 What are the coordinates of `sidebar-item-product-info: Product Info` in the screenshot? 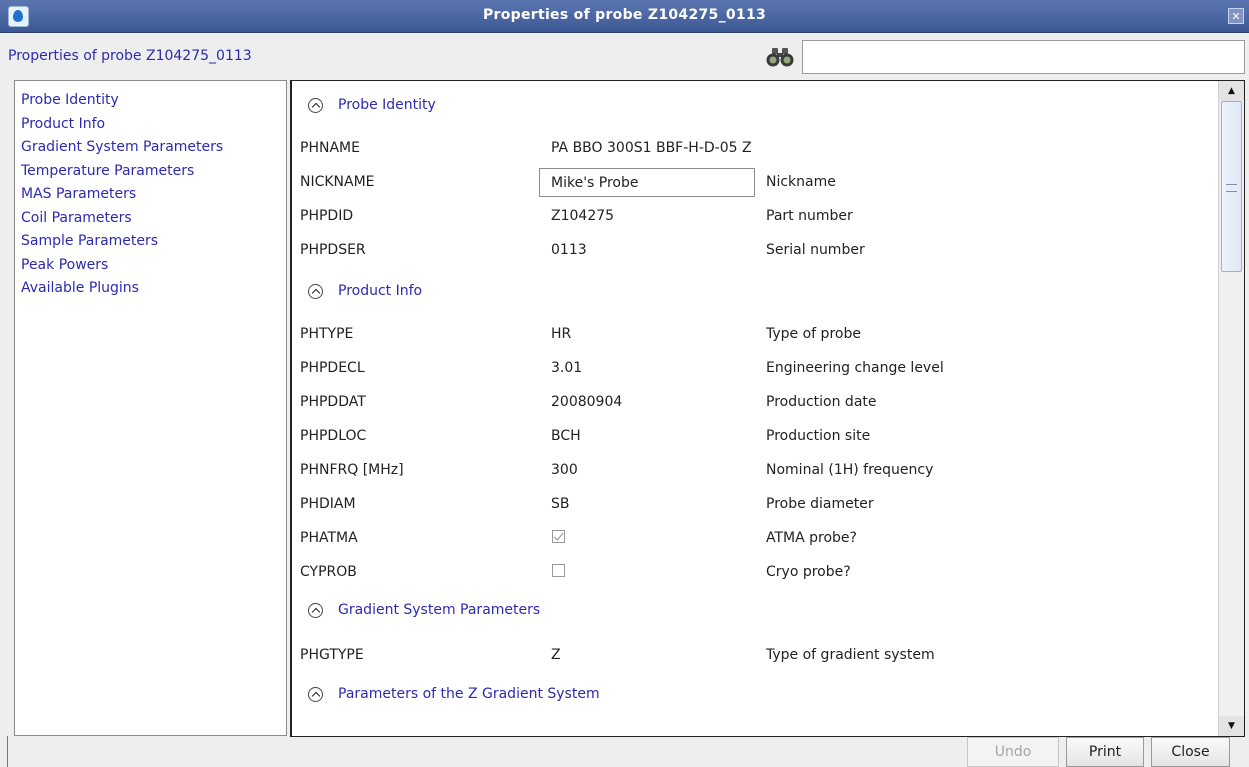 It's located at (150, 125).